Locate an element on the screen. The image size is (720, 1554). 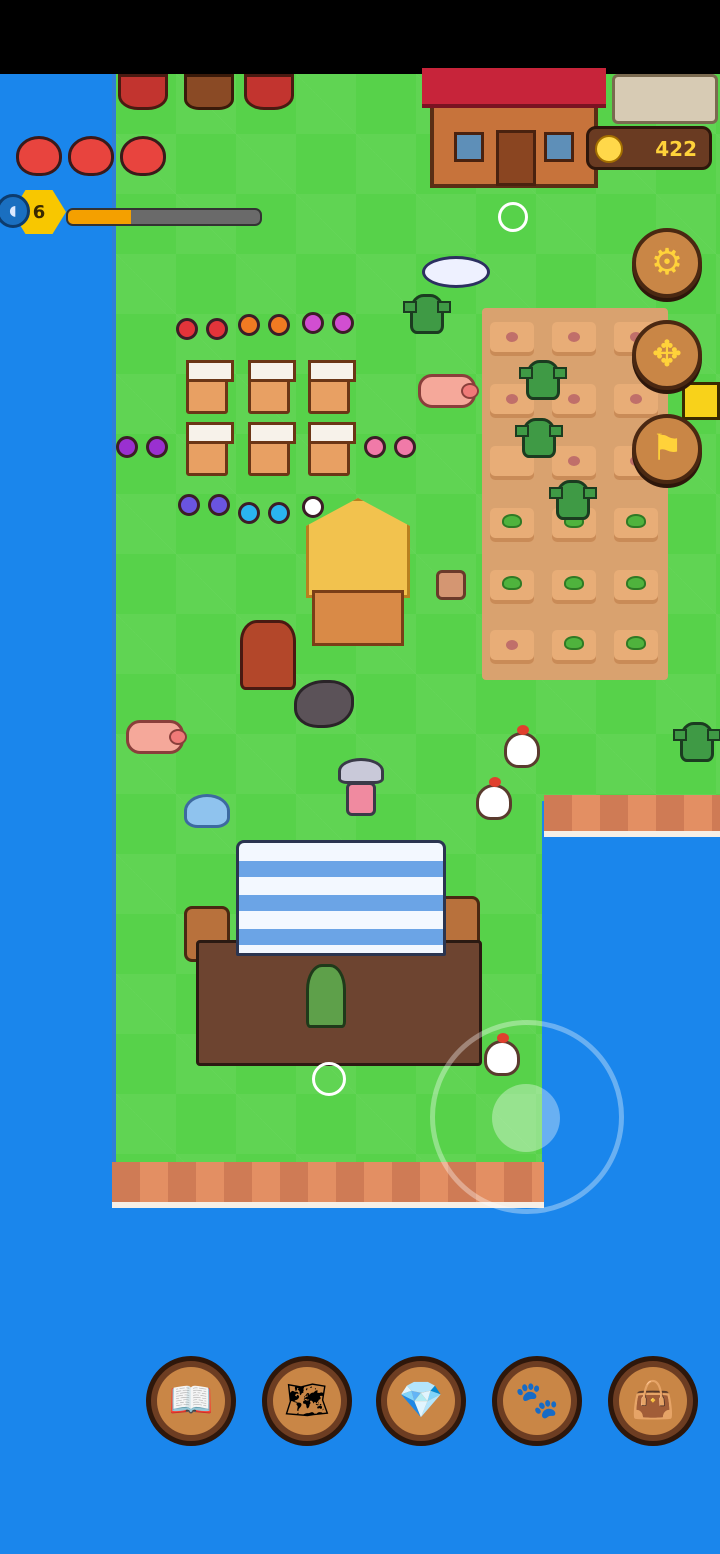
seed-bag is located at coordinates (451, 585).